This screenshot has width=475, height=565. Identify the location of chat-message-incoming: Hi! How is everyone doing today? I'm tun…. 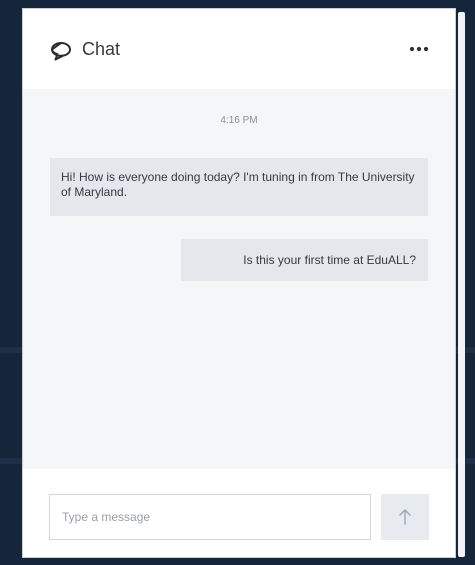
(239, 187).